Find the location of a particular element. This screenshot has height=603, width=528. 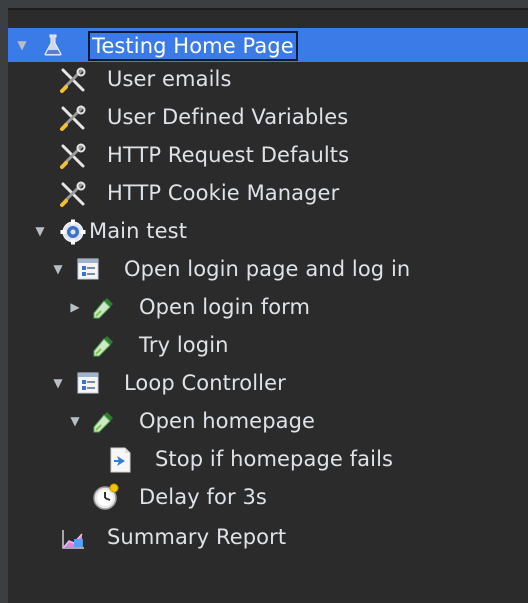

tree-node-http-request-defaults: HTTP Request Defaults is located at coordinates (268, 155).